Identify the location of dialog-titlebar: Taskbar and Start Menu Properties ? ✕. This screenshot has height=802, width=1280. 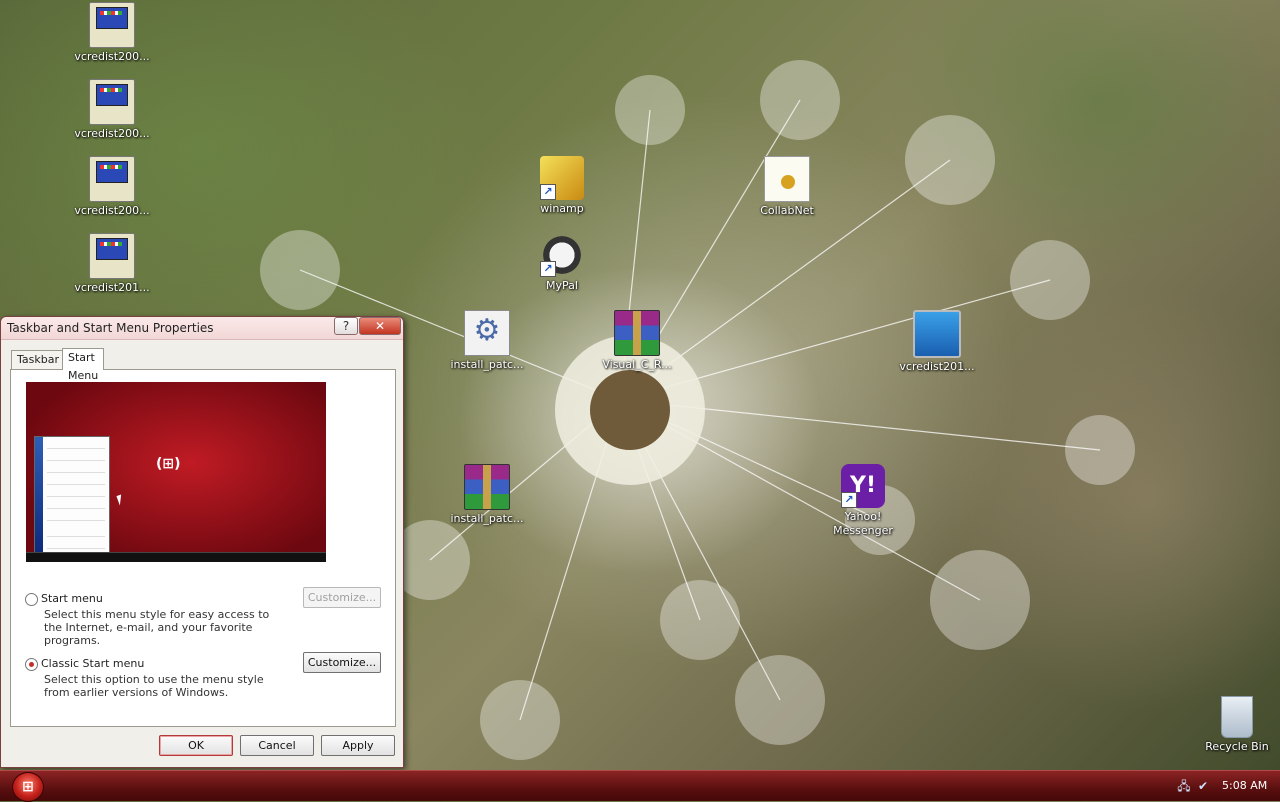
(202, 328).